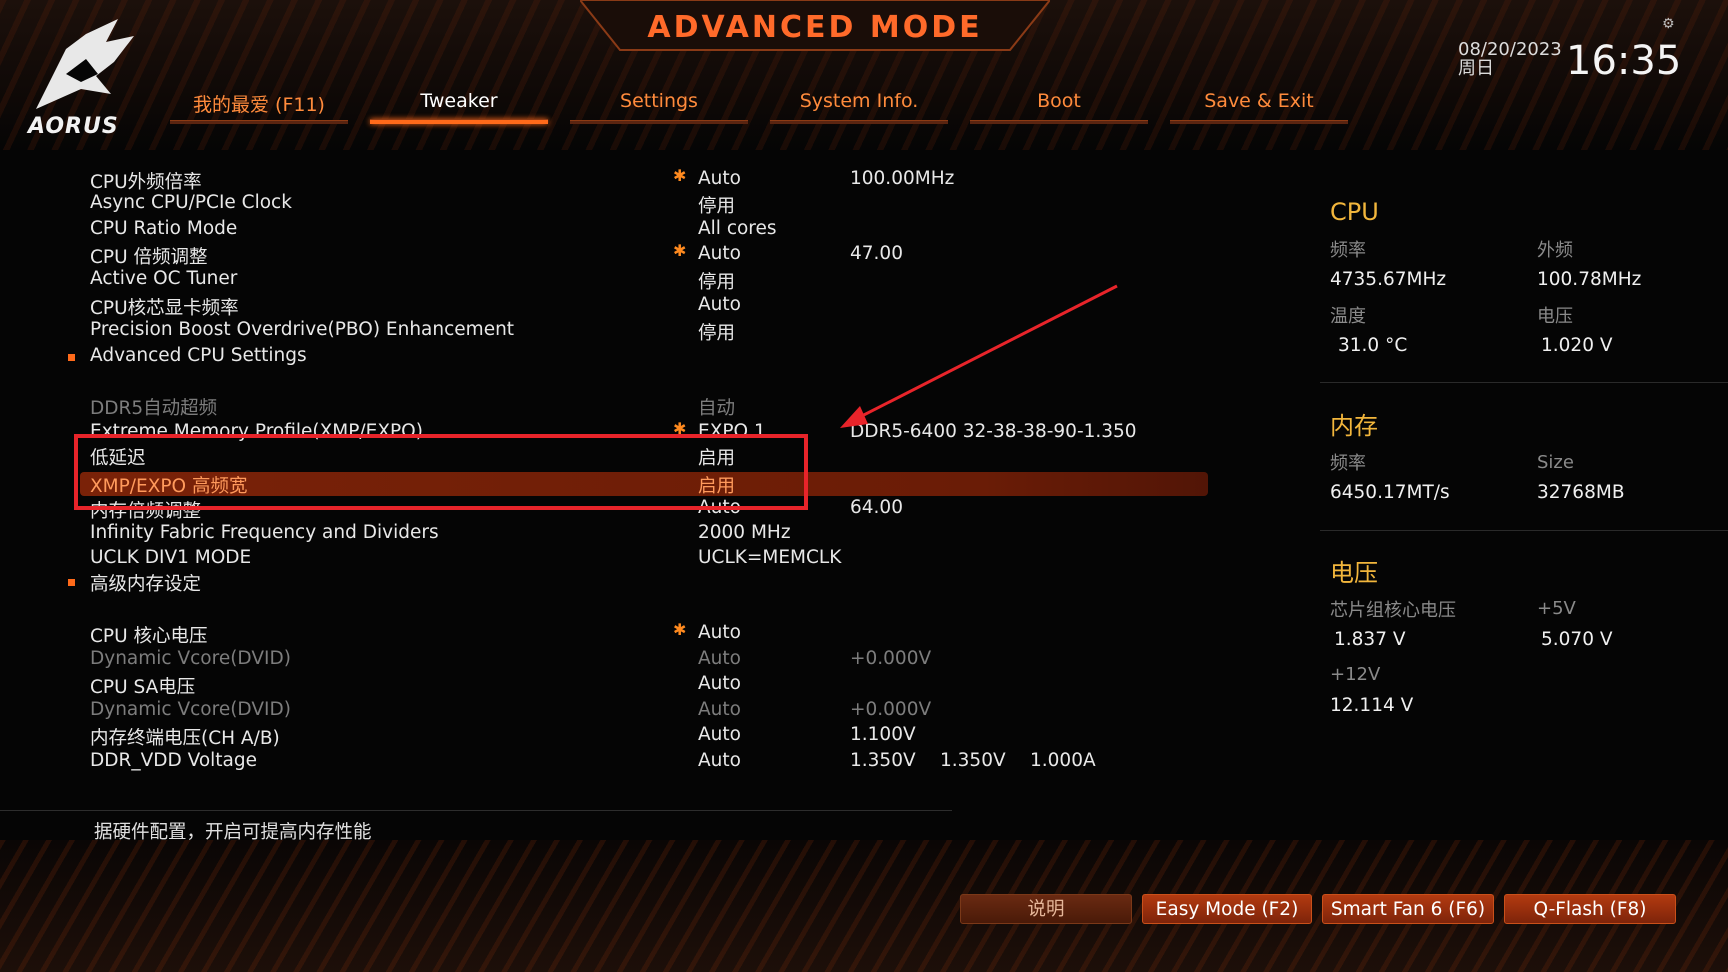 The width and height of the screenshot is (1728, 972). What do you see at coordinates (1063, 760) in the screenshot?
I see `setting-readout: 1.000A` at bounding box center [1063, 760].